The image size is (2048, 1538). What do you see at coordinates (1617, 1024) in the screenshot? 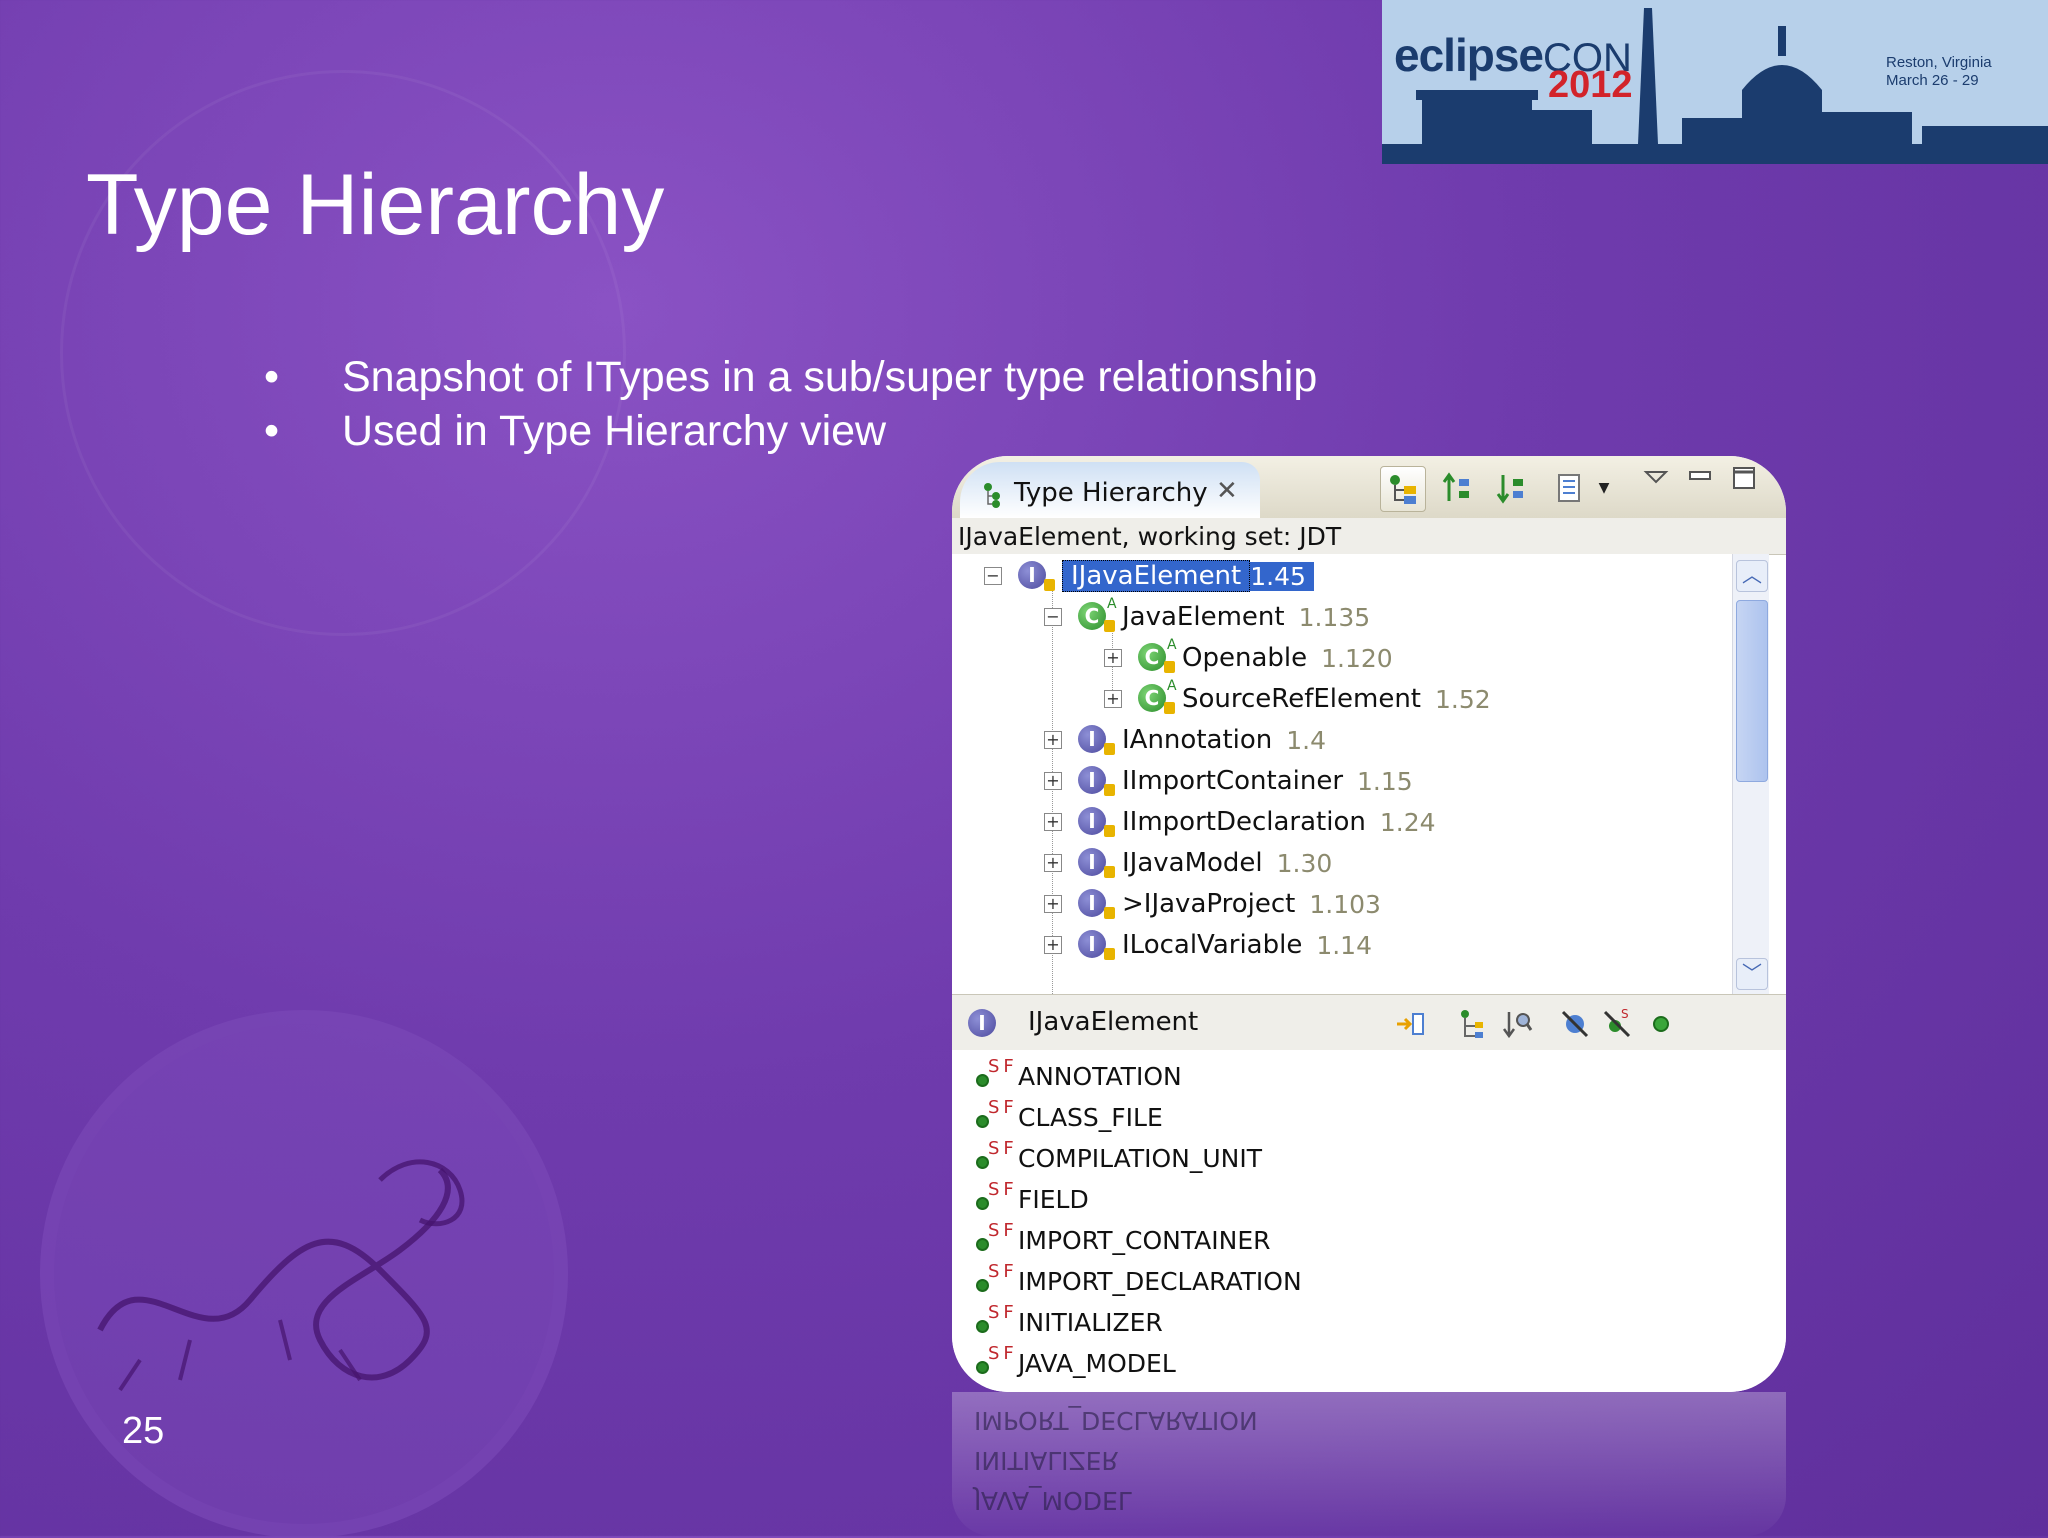
I see `hide-static-button: S` at bounding box center [1617, 1024].